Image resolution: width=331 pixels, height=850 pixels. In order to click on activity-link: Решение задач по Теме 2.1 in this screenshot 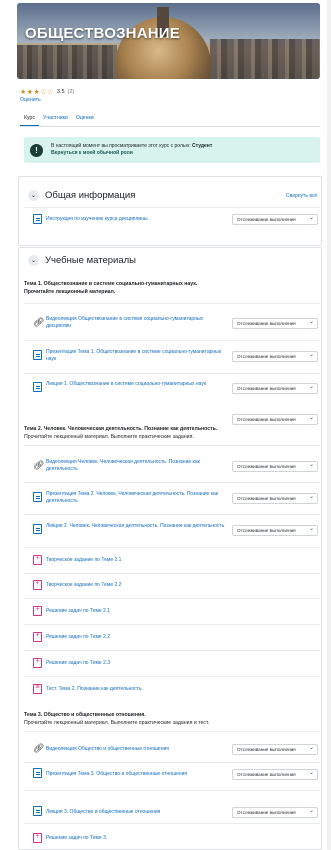, I will do `click(136, 611)`.